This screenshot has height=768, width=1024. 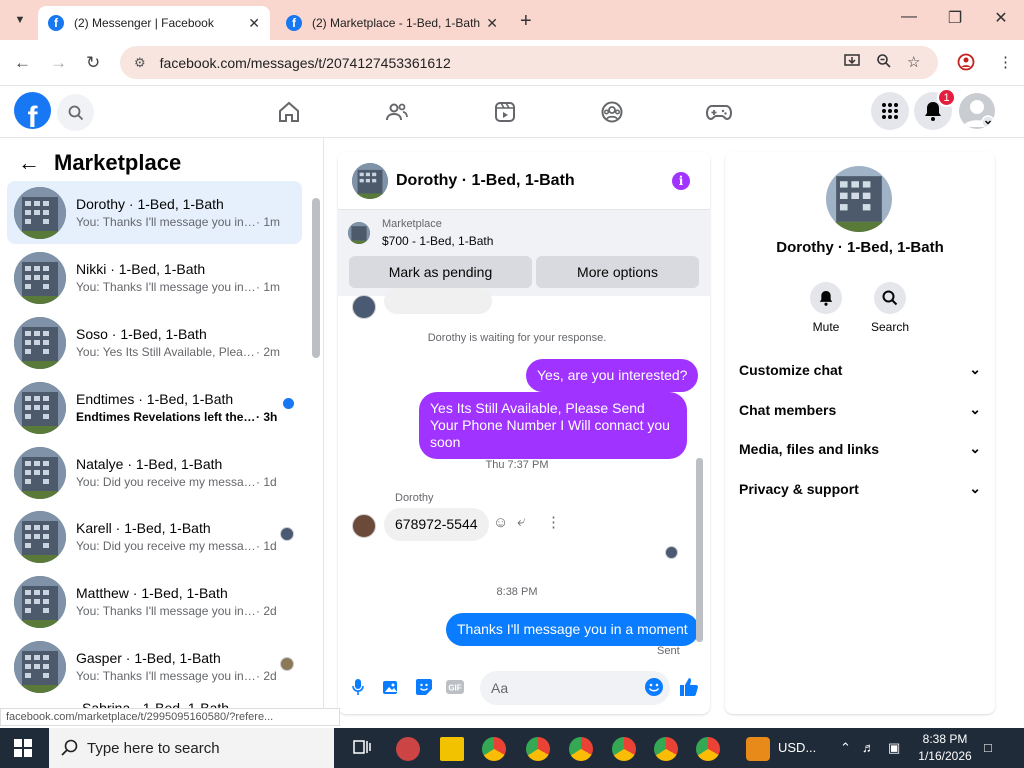 What do you see at coordinates (20, 20) in the screenshot?
I see `tab-search-dropdown: ▼` at bounding box center [20, 20].